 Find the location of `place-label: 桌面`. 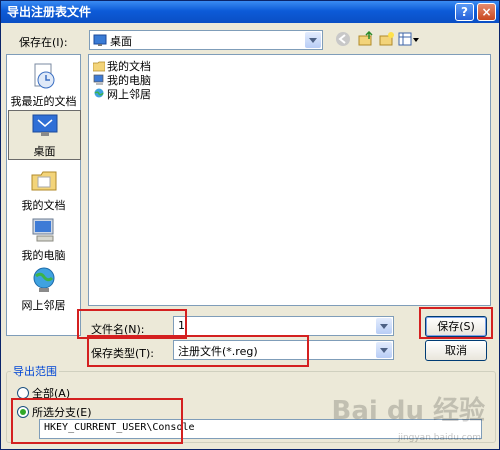

place-label: 桌面 is located at coordinates (44, 151).